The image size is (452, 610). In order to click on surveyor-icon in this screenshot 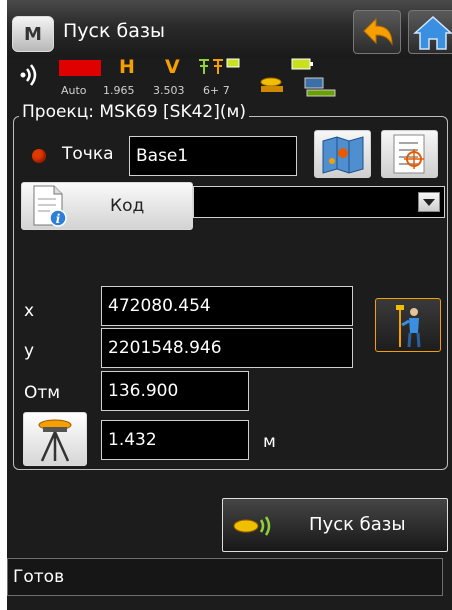, I will do `click(408, 326)`.